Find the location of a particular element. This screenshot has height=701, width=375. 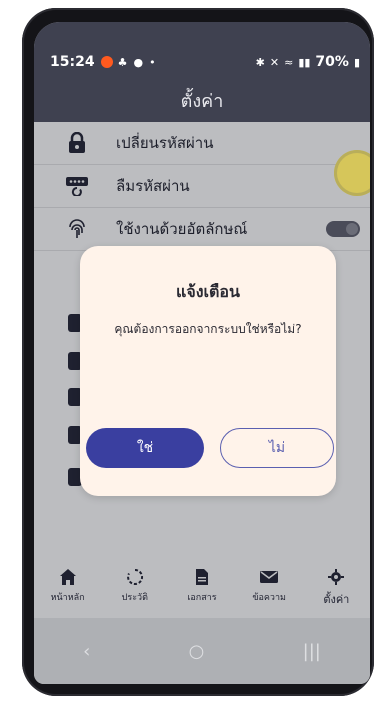

home-circle-icon: ○ is located at coordinates (197, 651).